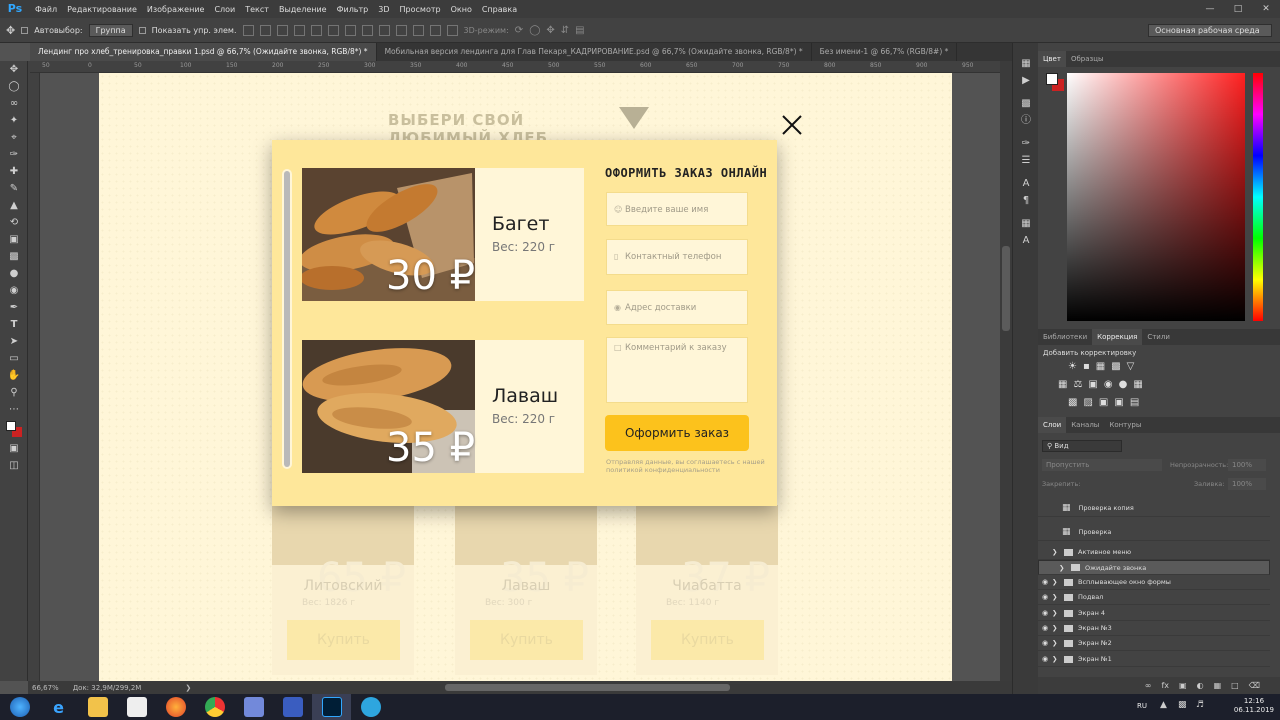 This screenshot has height=720, width=1280. Describe the element at coordinates (1006, 371) in the screenshot. I see `canvas-vertical-scrollbar` at that location.